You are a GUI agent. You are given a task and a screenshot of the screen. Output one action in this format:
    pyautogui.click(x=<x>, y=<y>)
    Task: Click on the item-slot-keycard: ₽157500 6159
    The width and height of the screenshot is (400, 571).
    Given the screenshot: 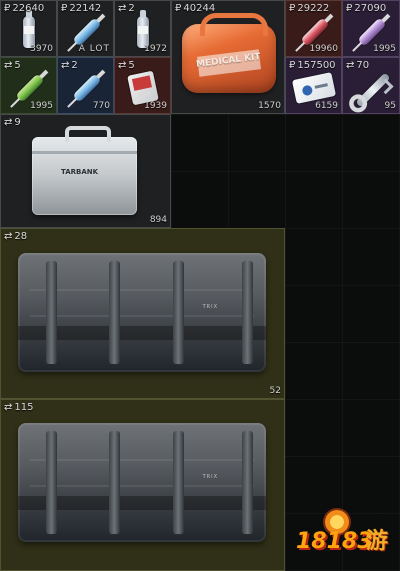 What is the action you would take?
    pyautogui.click(x=313, y=85)
    